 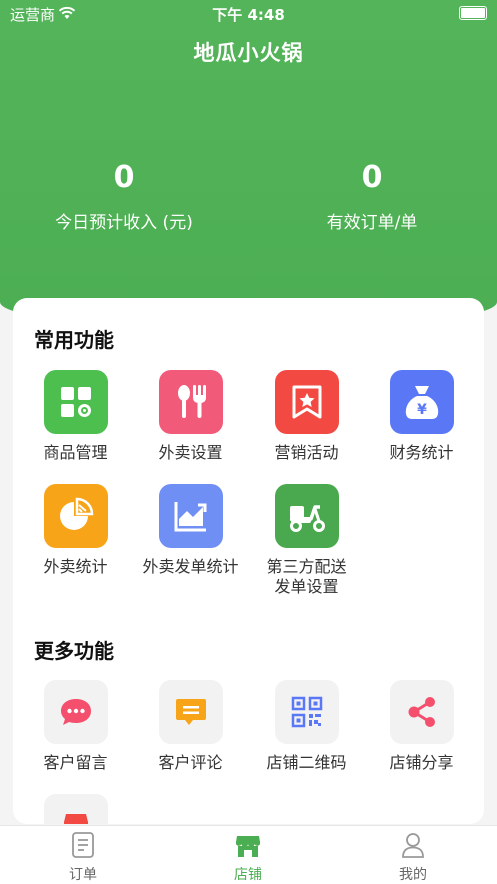 What do you see at coordinates (306, 516) in the screenshot?
I see `scooter-icon` at bounding box center [306, 516].